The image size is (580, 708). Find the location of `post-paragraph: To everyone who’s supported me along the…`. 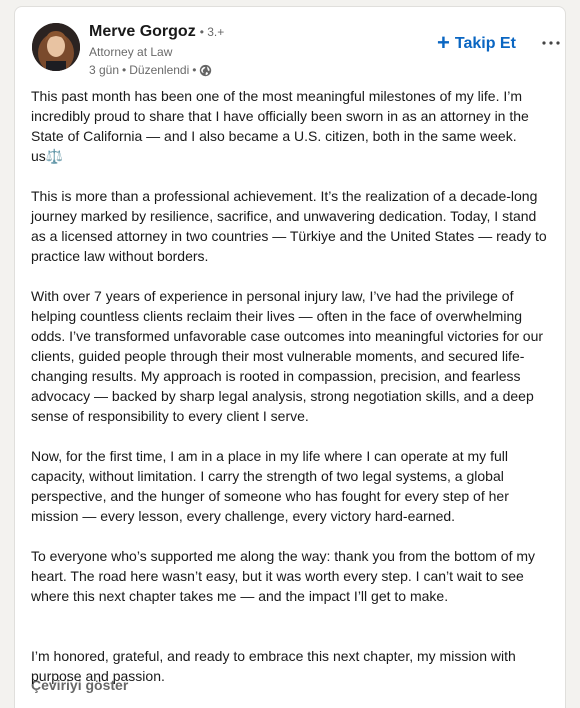

post-paragraph: To everyone who’s supported me along the… is located at coordinates (283, 576).